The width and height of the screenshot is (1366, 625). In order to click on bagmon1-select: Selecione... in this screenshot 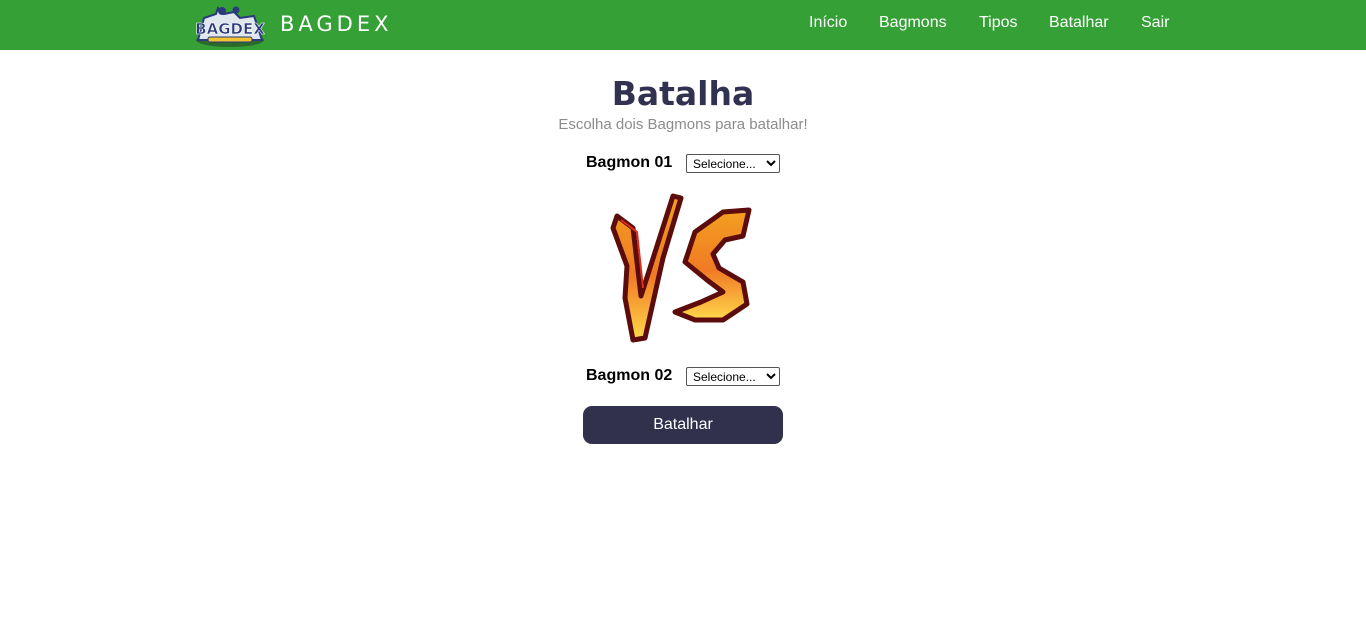, I will do `click(733, 163)`.